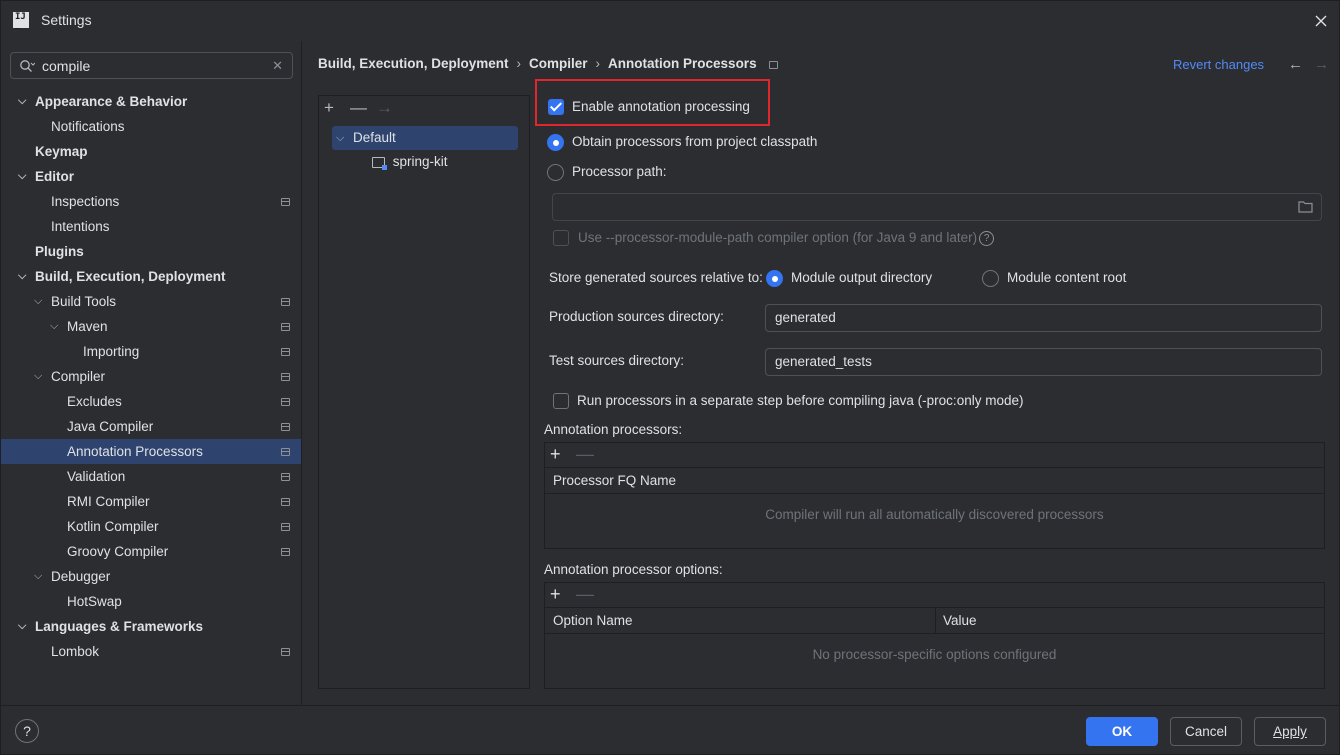  Describe the element at coordinates (151, 126) in the screenshot. I see `sidebar-item-notifications: Notifications` at that location.